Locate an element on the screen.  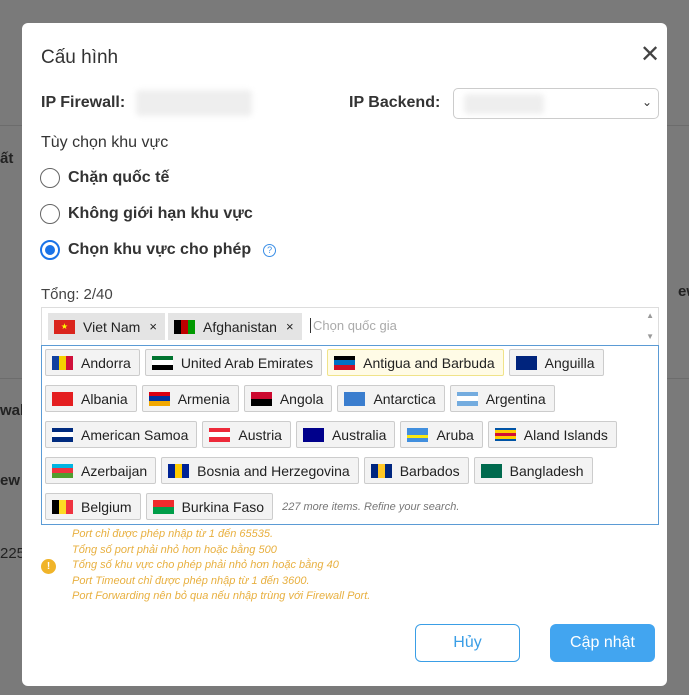
option-label: Aruba is located at coordinates (455, 434).